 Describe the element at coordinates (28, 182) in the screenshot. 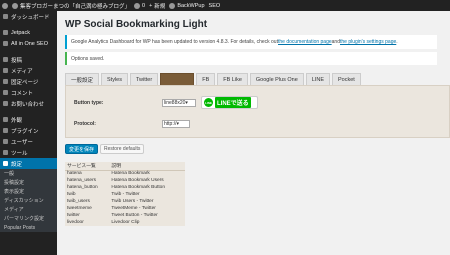

I see `submenu-item-writing: 投稿設定` at that location.